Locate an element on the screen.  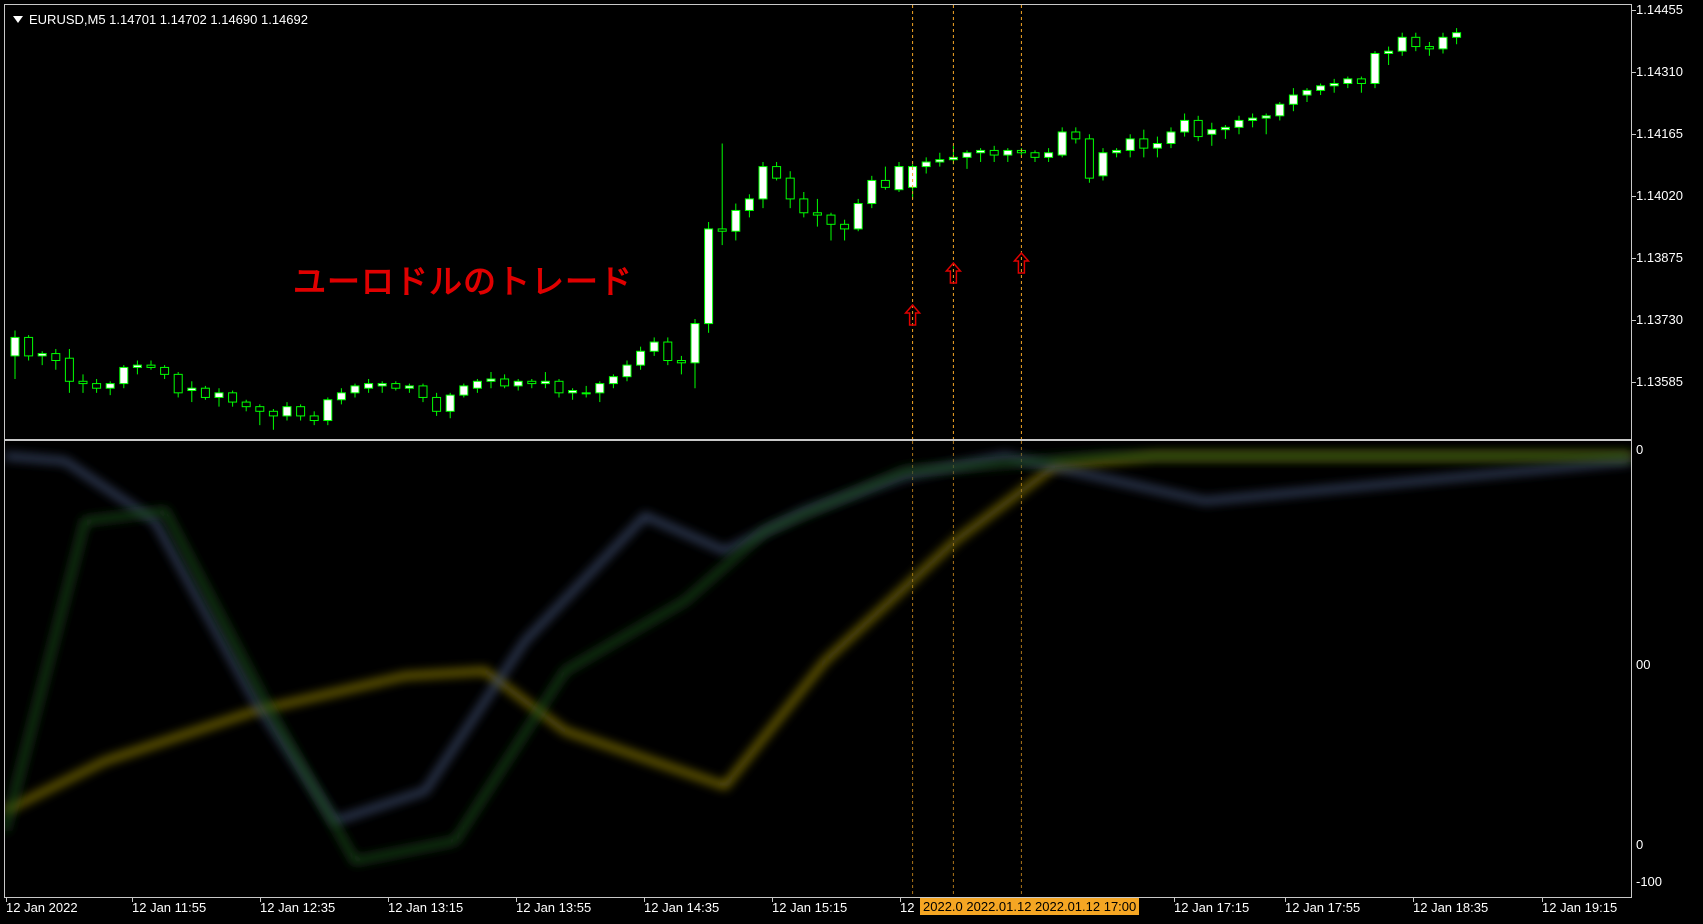
time-label: 12 Jan 13:55 is located at coordinates (554, 907).